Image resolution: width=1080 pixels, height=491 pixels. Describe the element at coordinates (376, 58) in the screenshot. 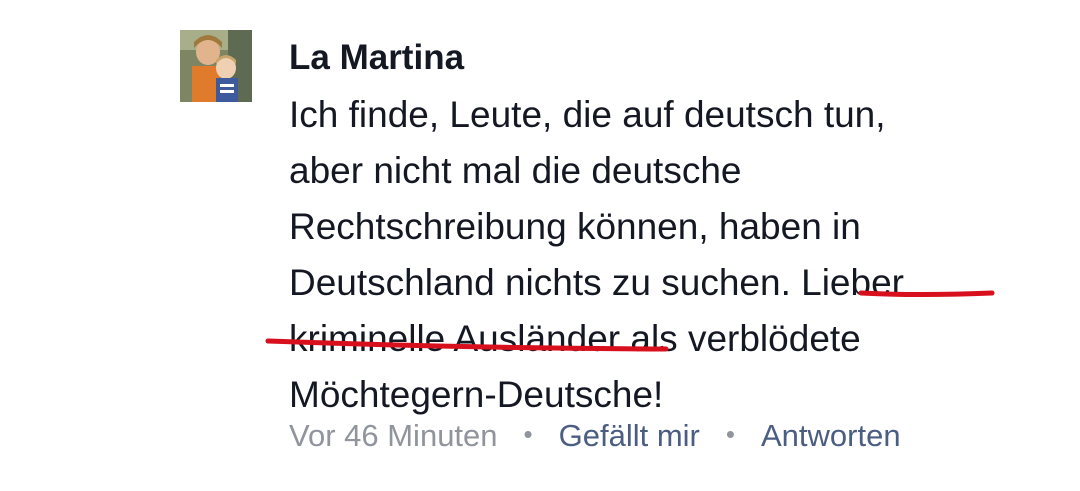

I see `comment-author: La Martina` at that location.